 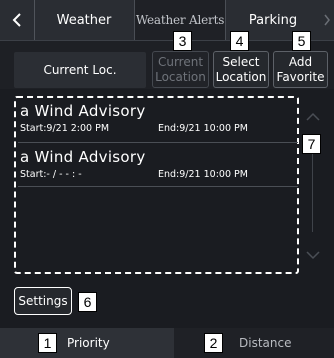 What do you see at coordinates (300, 76) in the screenshot?
I see `add-favorite-label-line2: Favorite` at bounding box center [300, 76].